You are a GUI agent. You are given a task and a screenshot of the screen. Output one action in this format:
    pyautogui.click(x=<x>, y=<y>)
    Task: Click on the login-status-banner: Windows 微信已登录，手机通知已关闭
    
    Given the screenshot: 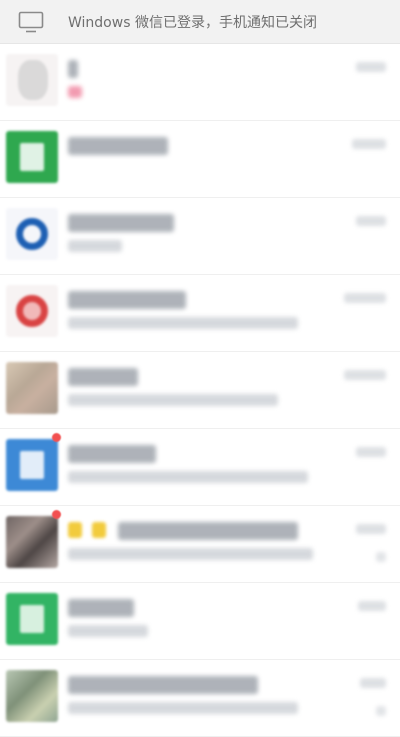 What is the action you would take?
    pyautogui.click(x=200, y=22)
    